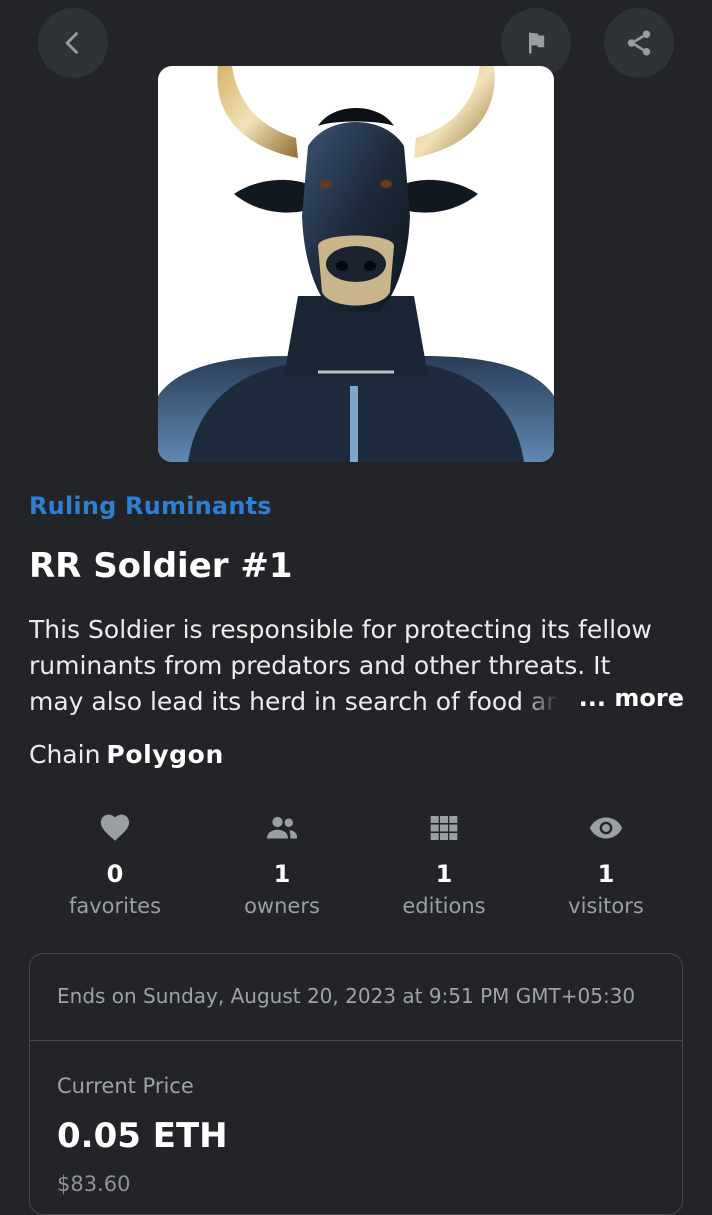 This screenshot has width=712, height=1215. I want to click on card-divider, so click(356, 1040).